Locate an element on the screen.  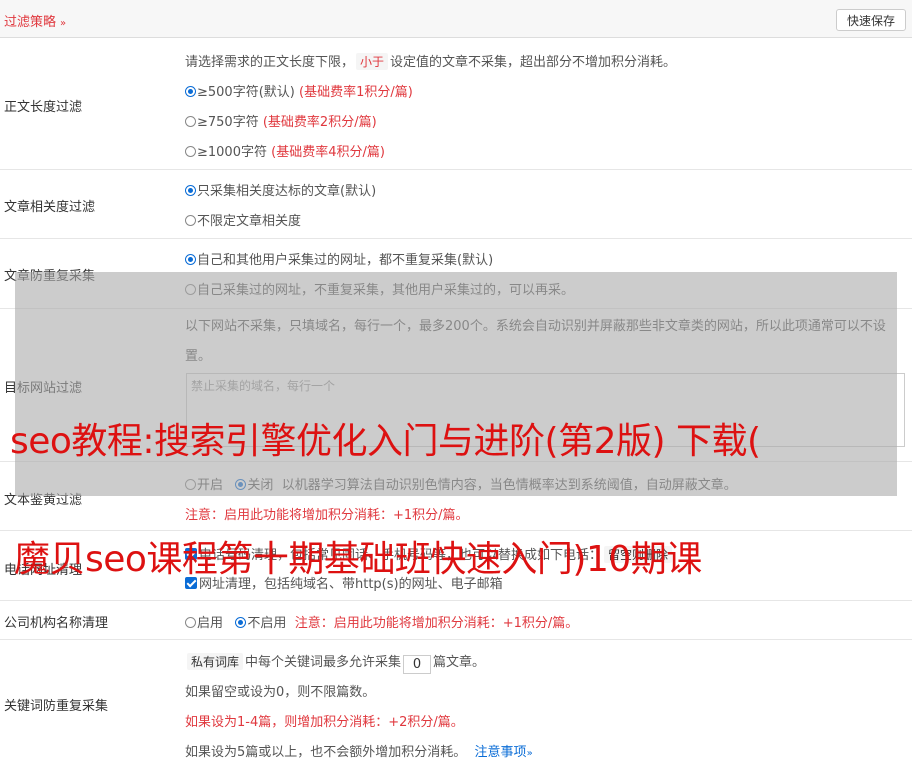
section-title: 过滤策略» is located at coordinates (35, 20).